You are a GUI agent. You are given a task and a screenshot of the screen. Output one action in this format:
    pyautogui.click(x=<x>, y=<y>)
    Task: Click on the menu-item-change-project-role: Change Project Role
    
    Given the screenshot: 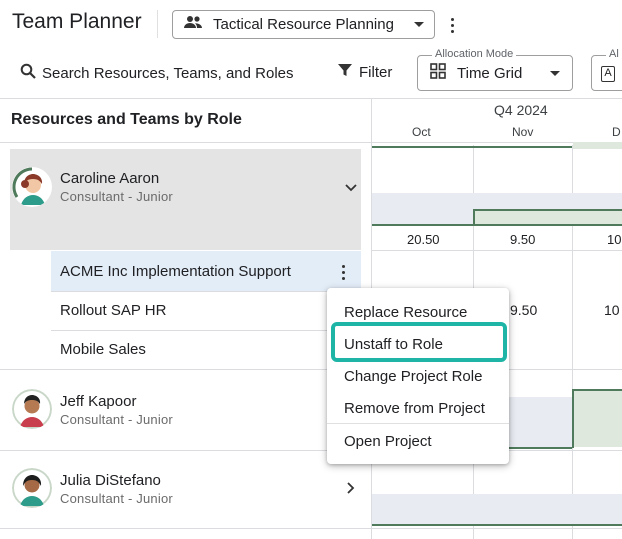 What is the action you would take?
    pyautogui.click(x=413, y=376)
    